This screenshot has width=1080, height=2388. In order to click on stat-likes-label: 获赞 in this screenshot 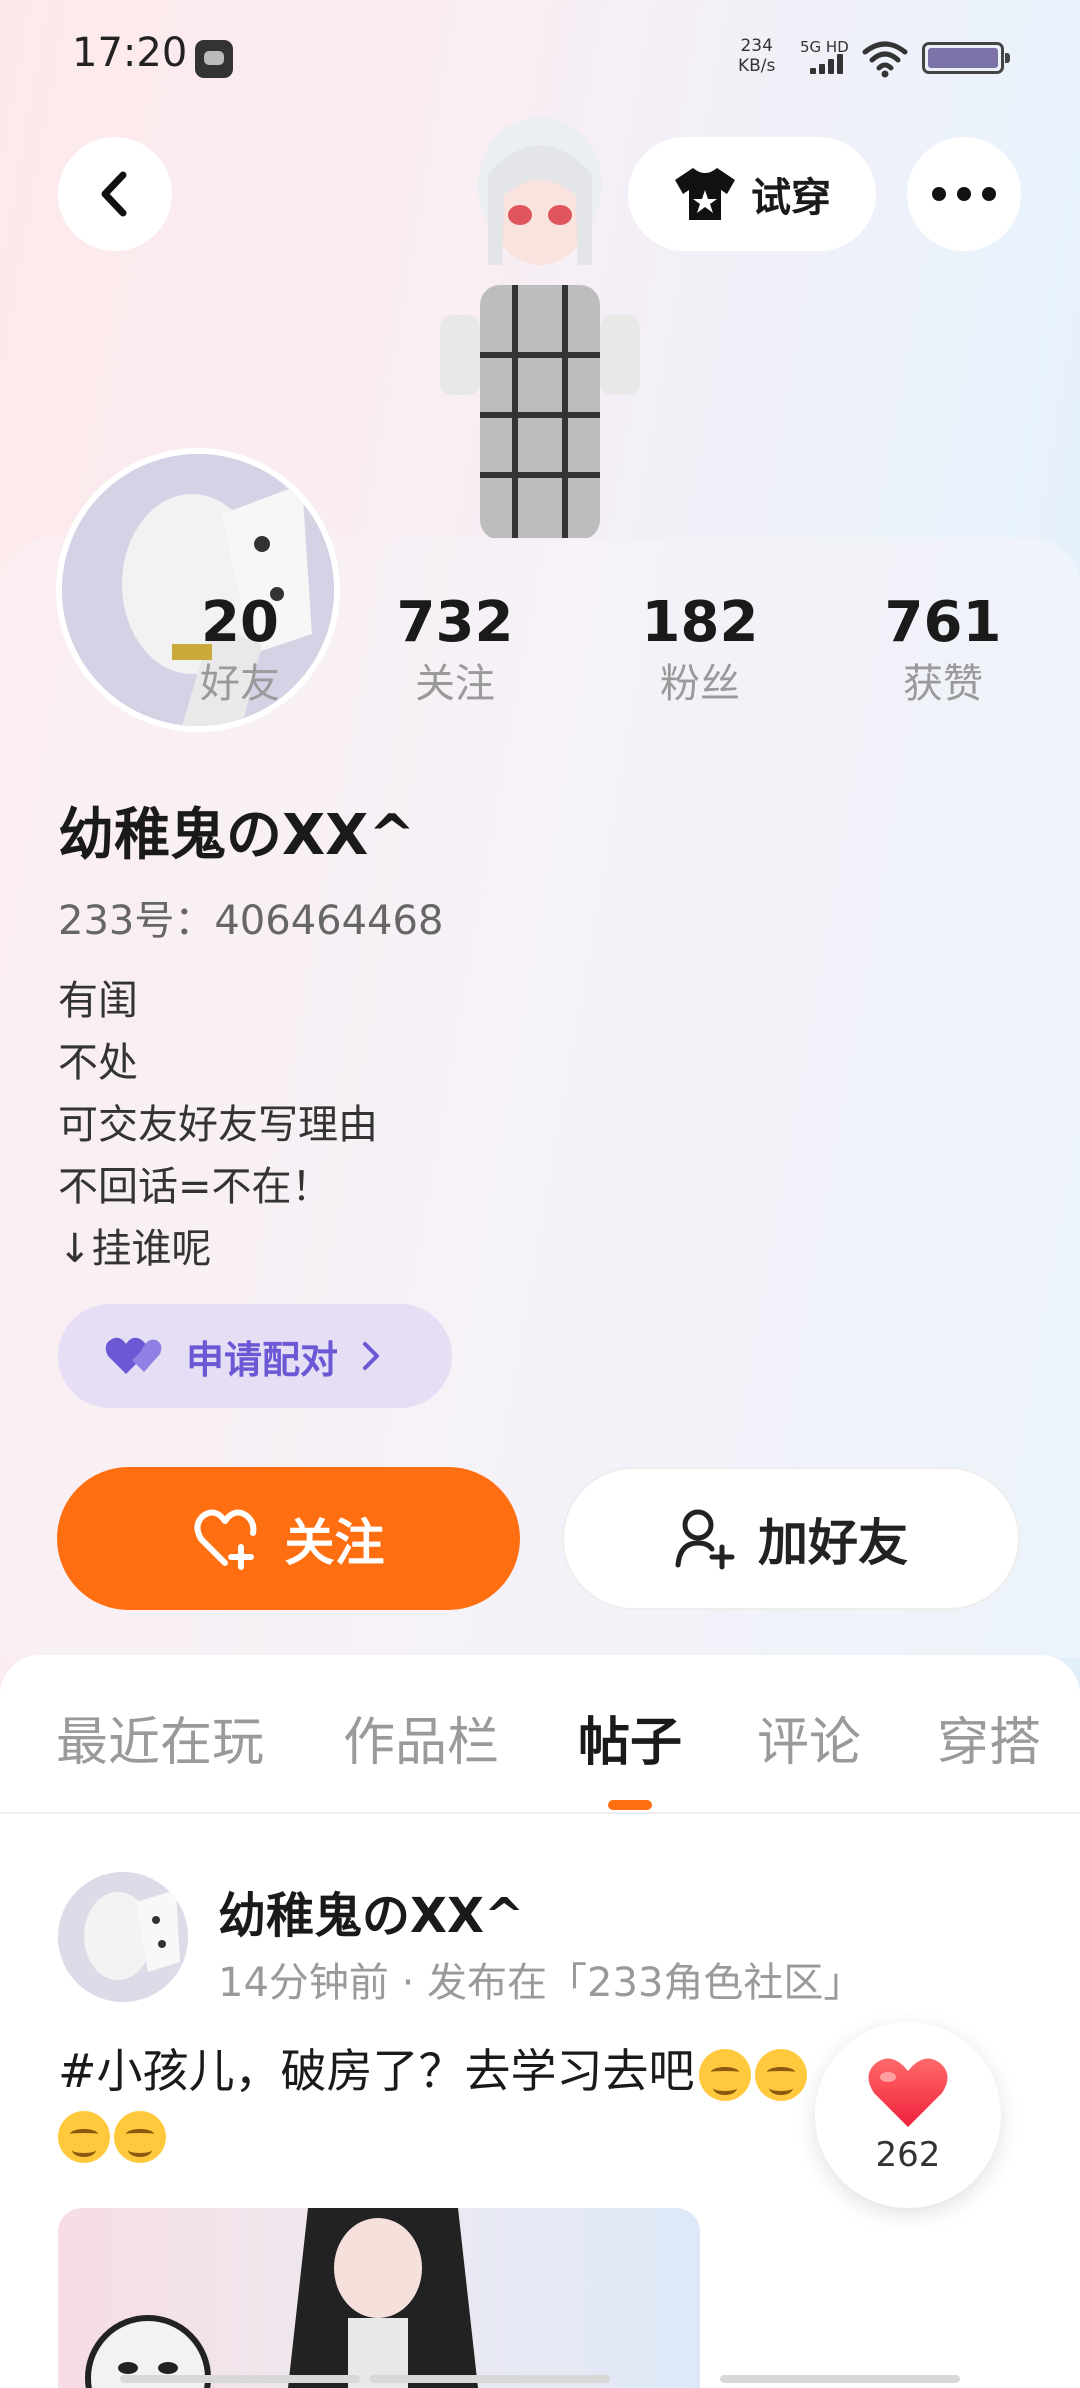, I will do `click(943, 684)`.